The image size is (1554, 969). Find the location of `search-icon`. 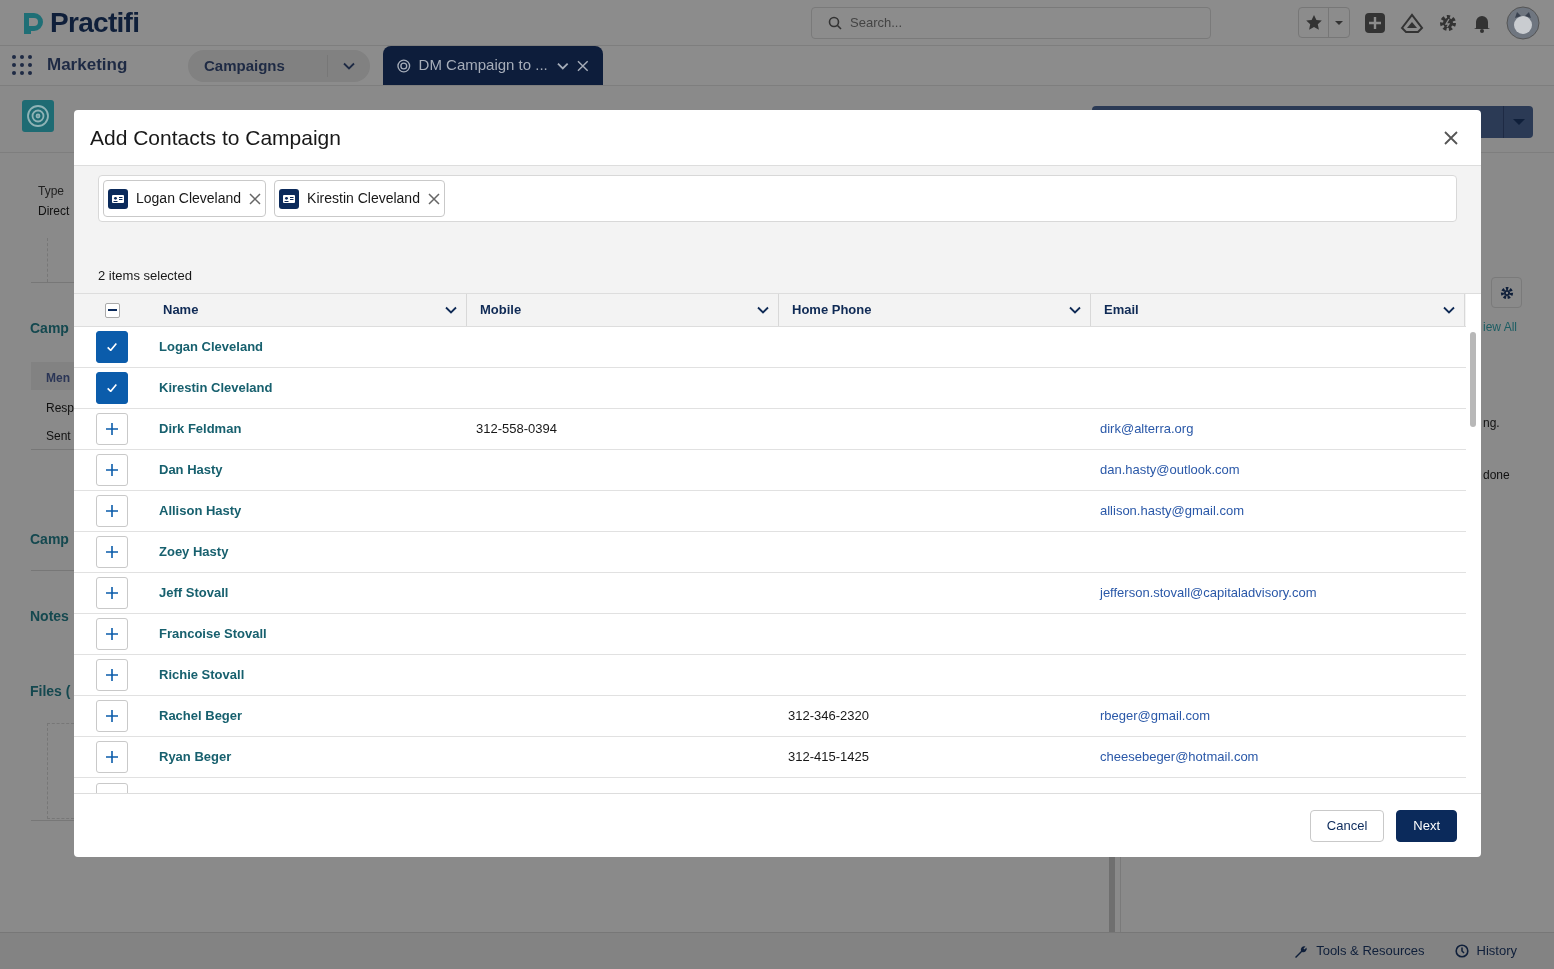

search-icon is located at coordinates (835, 22).